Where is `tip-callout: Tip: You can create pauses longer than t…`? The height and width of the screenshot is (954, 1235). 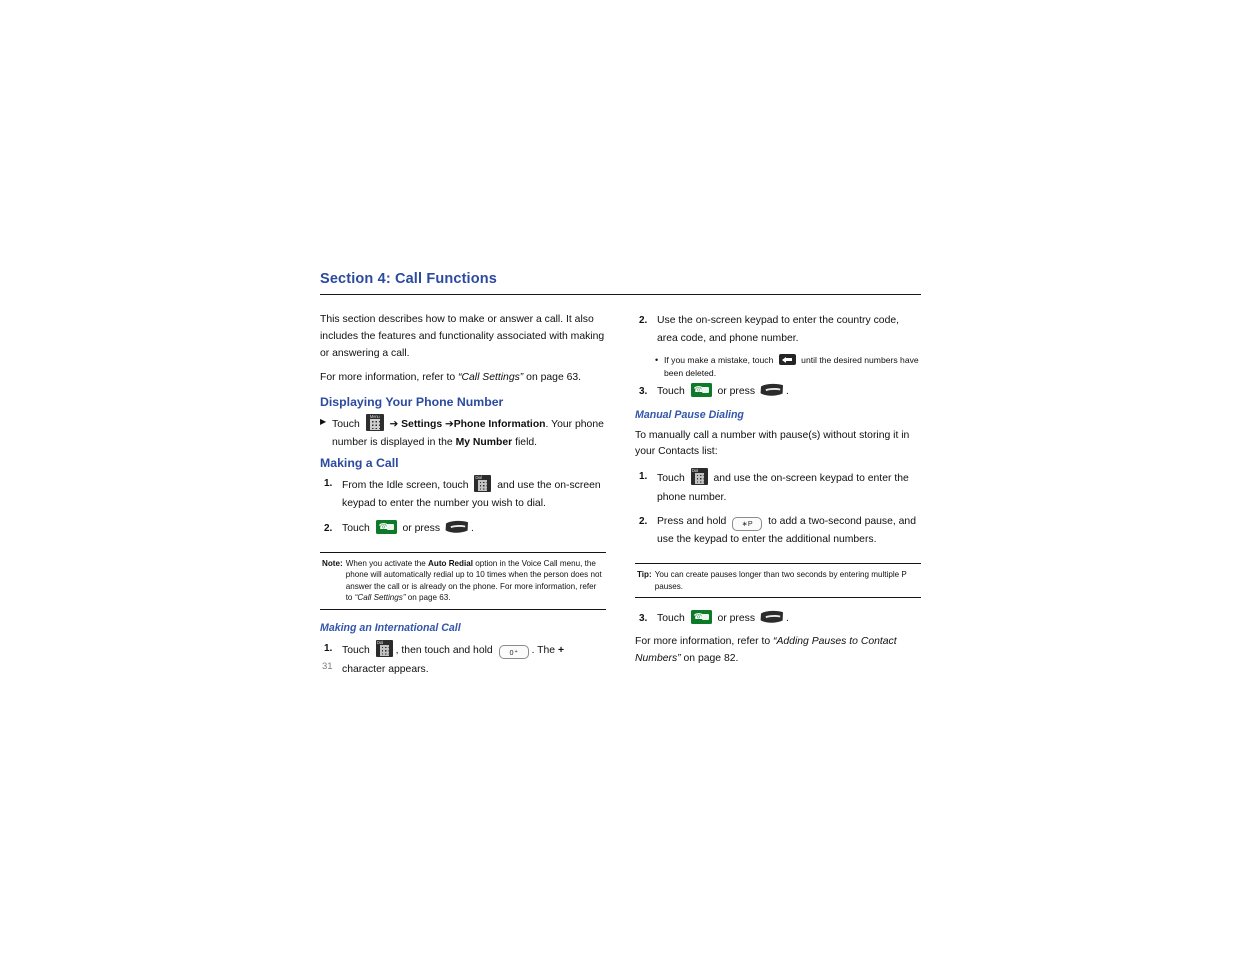 tip-callout: Tip: You can create pauses longer than t… is located at coordinates (778, 581).